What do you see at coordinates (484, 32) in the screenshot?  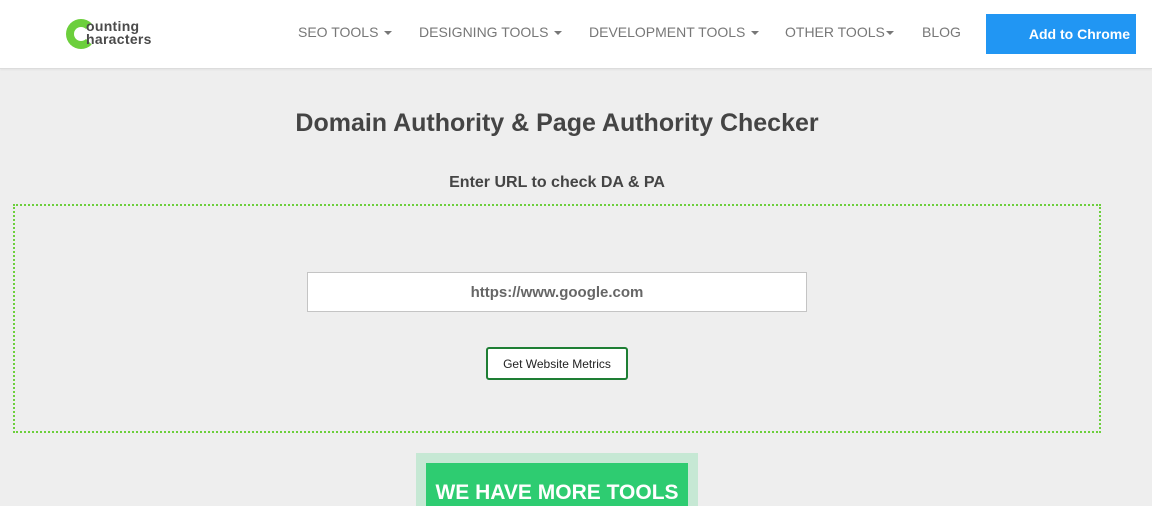 I see `nav-label: DESIGNING TOOLS` at bounding box center [484, 32].